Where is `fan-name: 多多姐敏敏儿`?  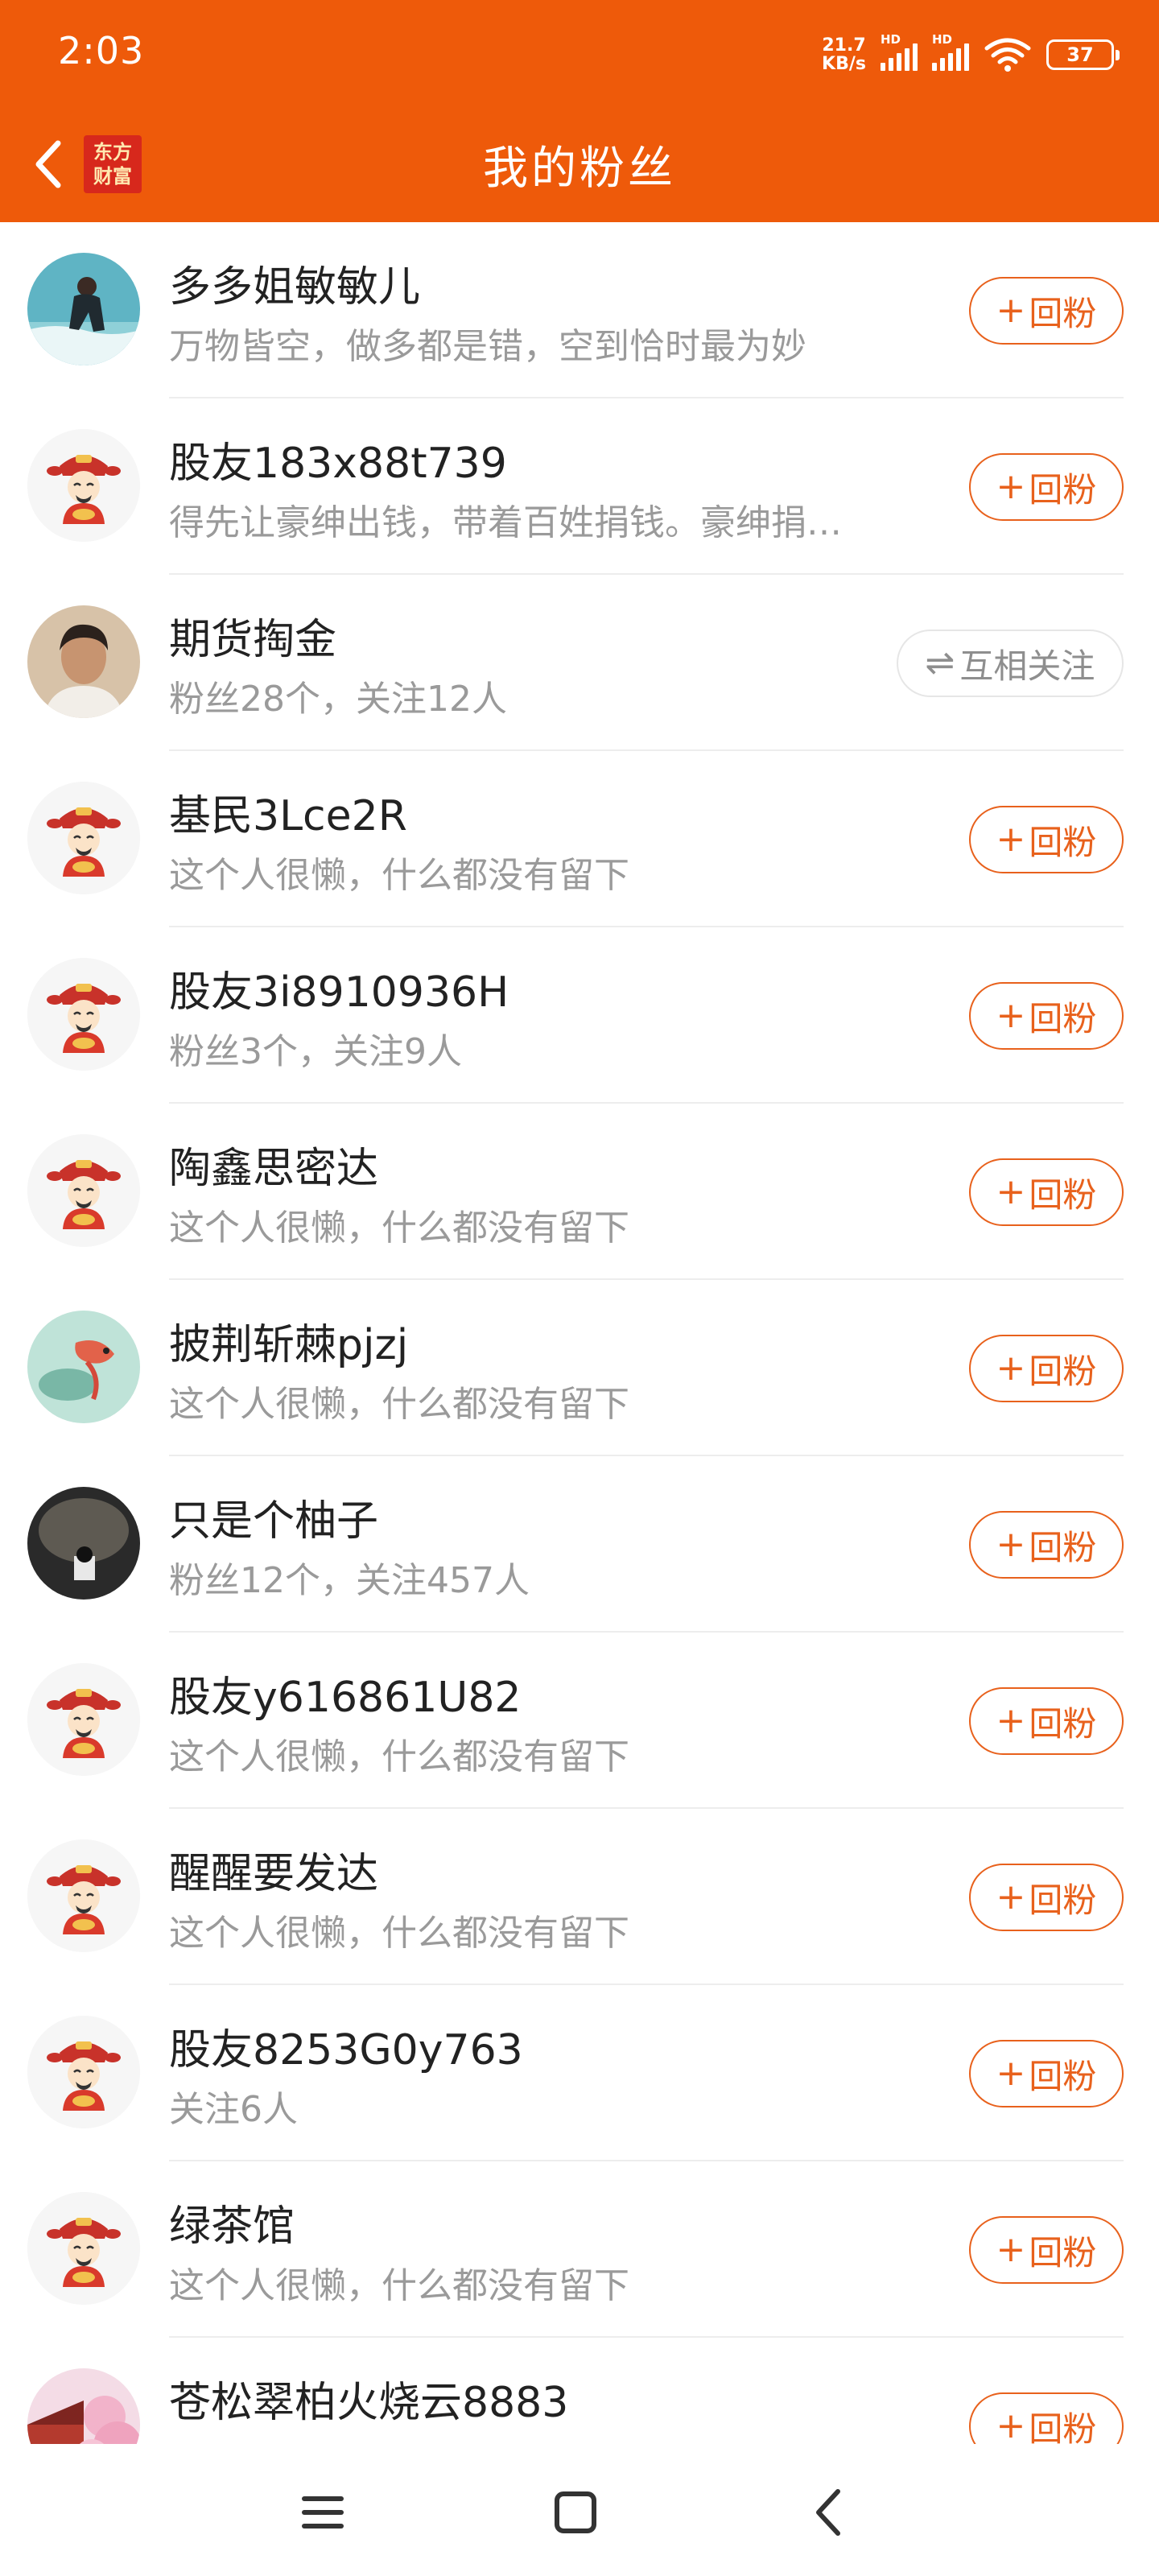
fan-name: 多多姐敏敏儿 is located at coordinates (295, 287).